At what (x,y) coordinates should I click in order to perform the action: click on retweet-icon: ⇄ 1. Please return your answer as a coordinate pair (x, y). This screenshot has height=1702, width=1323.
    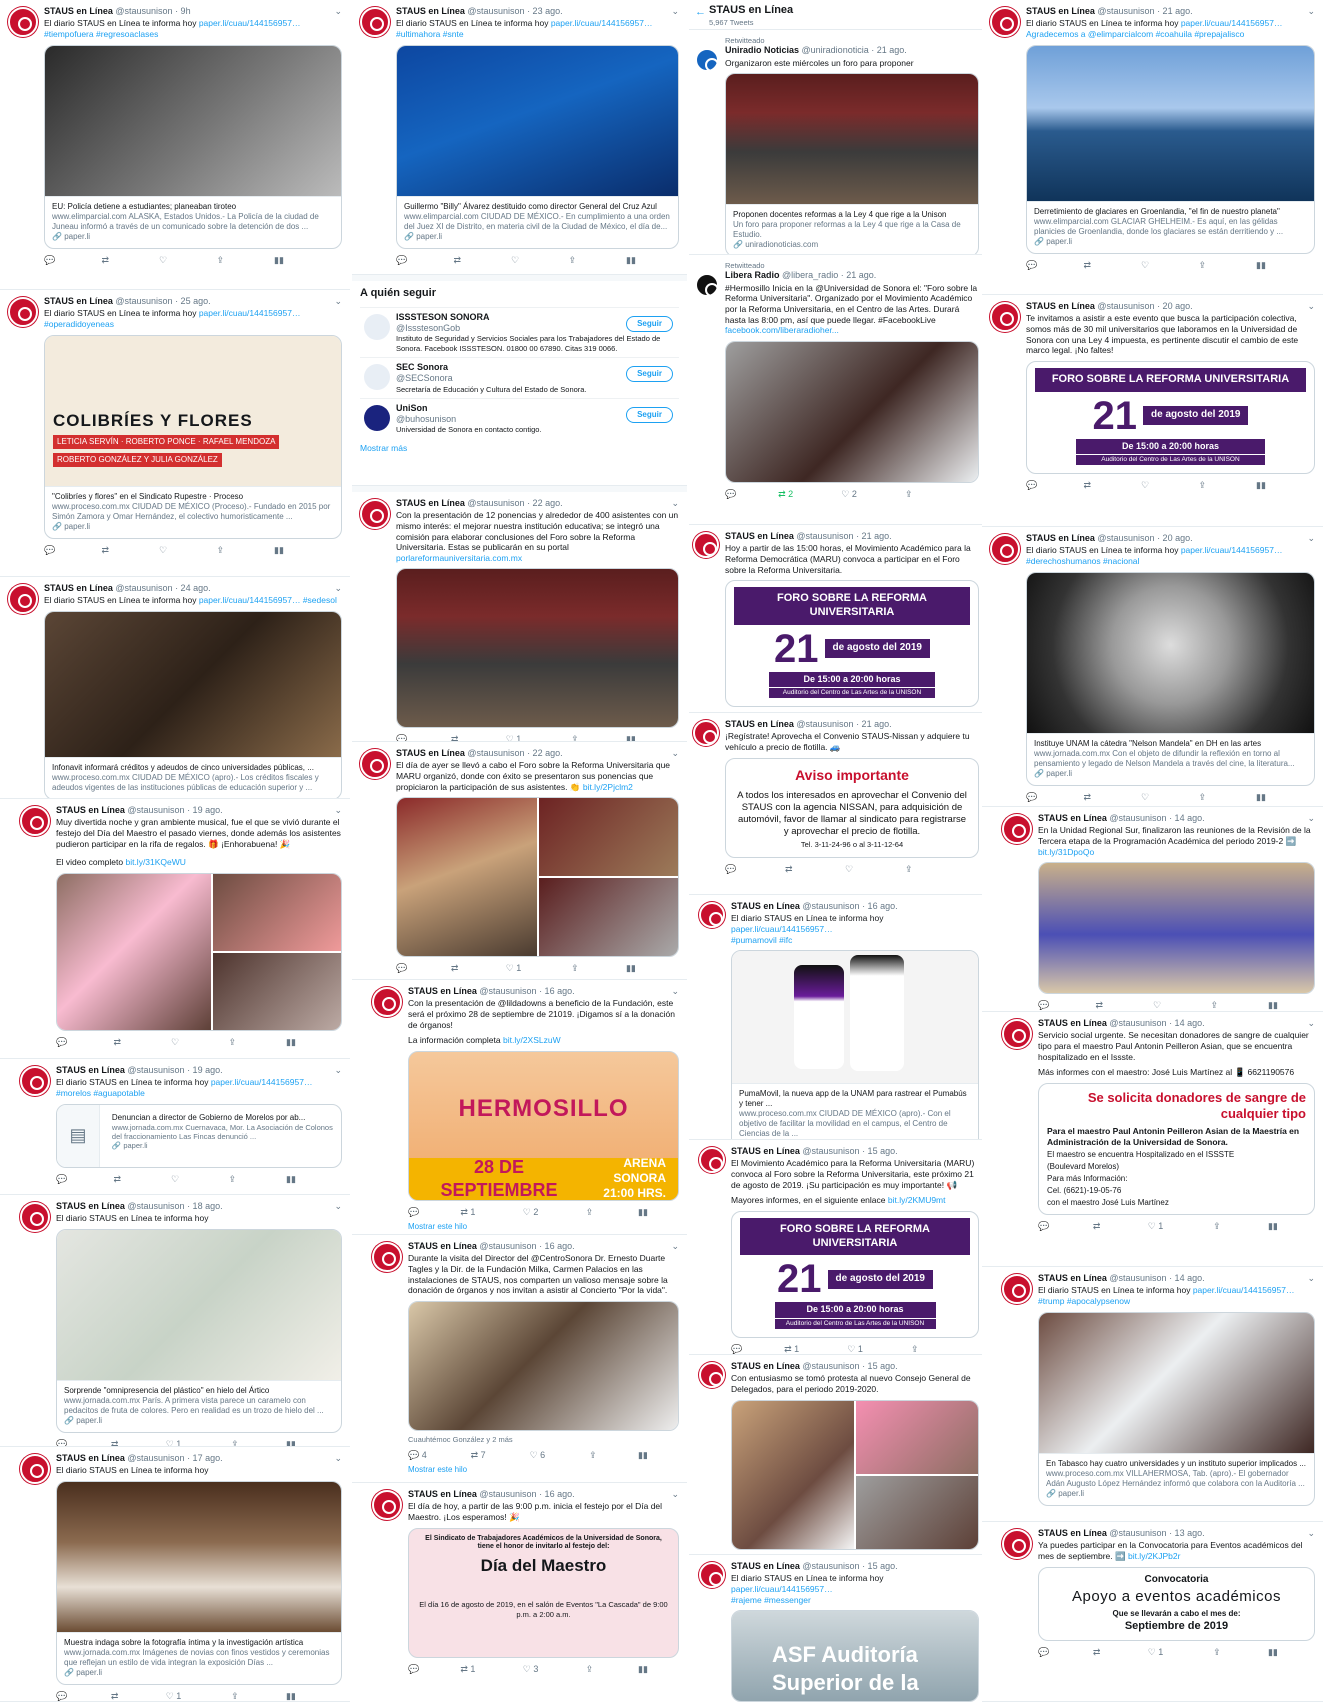
    Looking at the image, I should click on (475, 1669).